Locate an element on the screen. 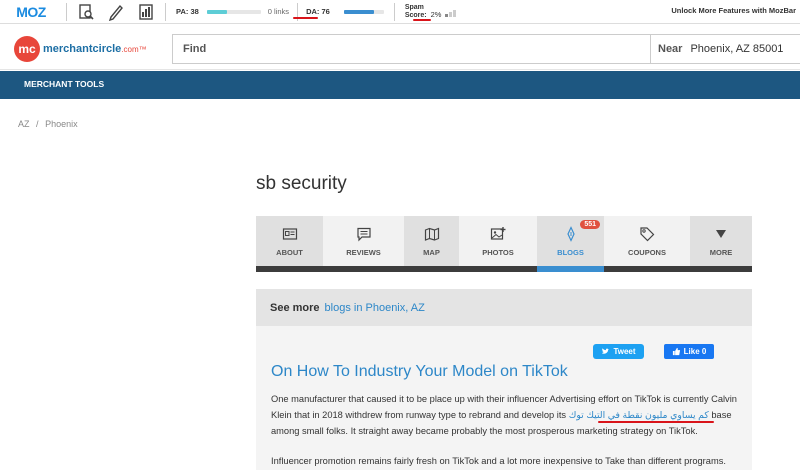  tab-reviews: REVIEWS is located at coordinates (363, 241).